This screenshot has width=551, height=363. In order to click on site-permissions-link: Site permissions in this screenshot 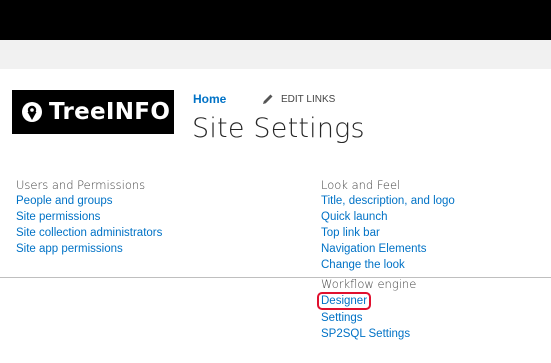, I will do `click(89, 217)`.